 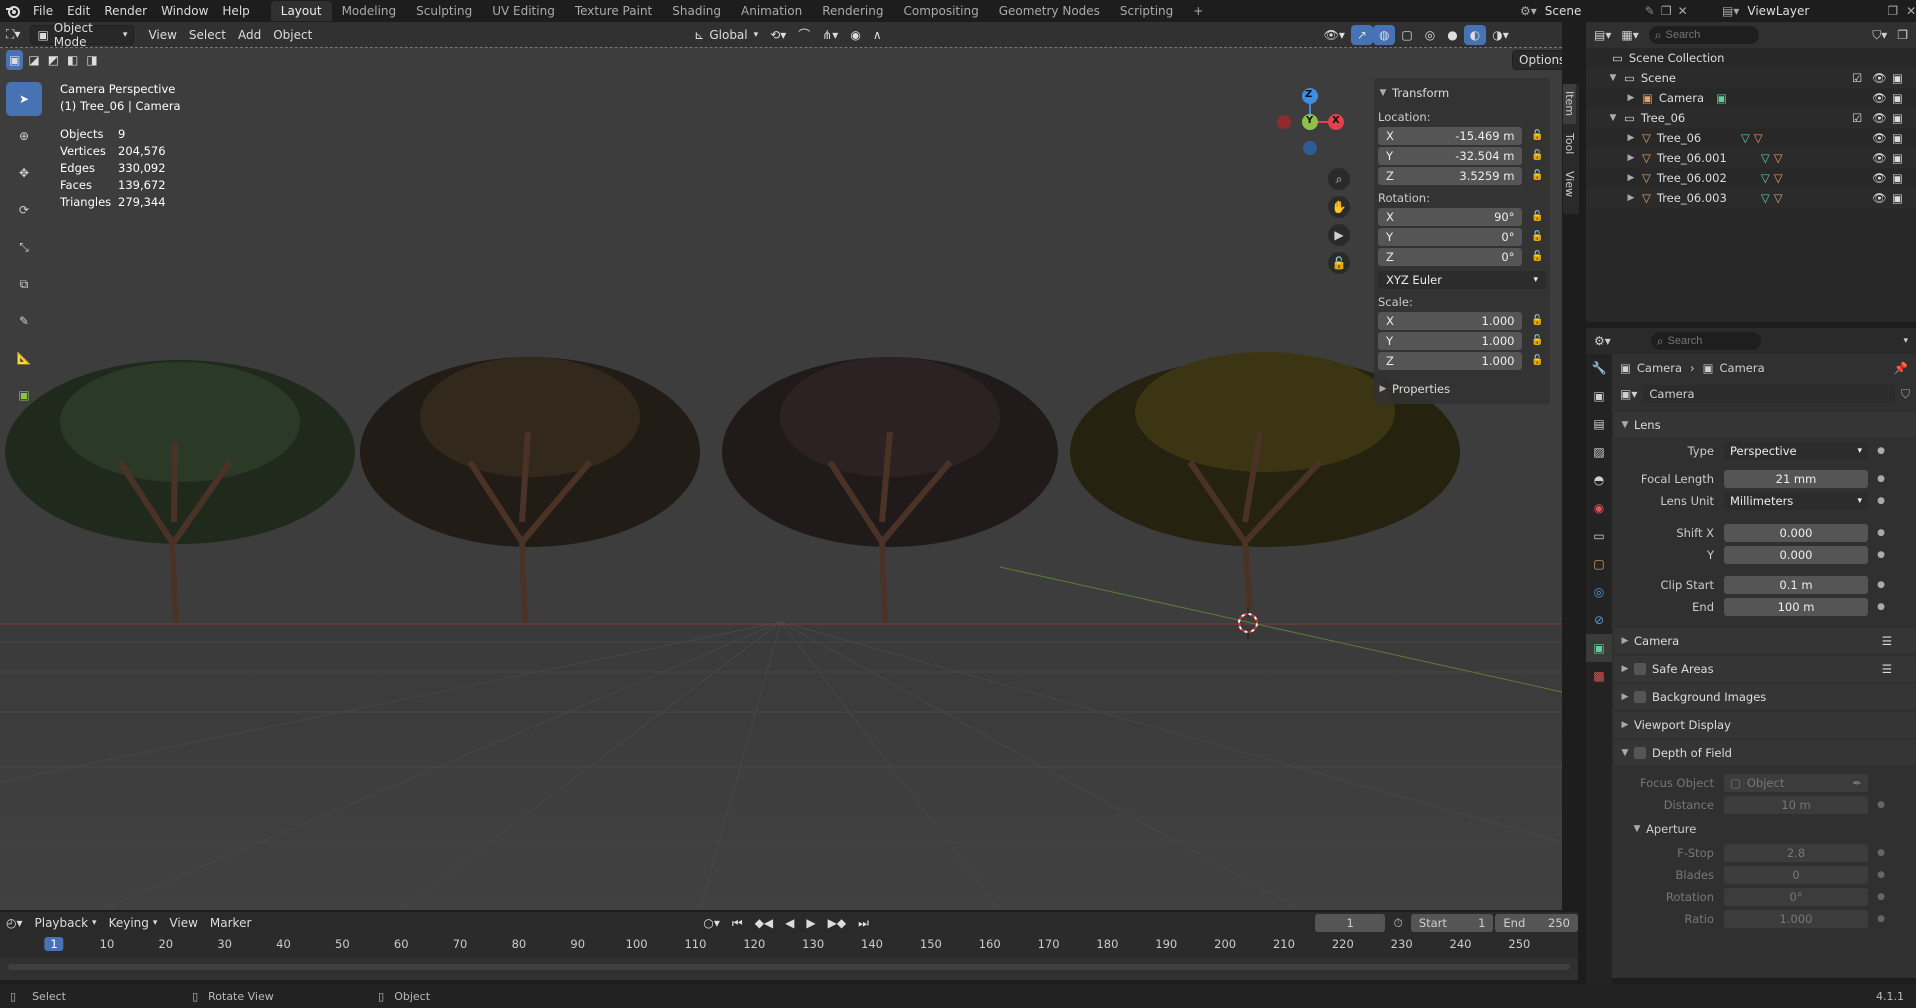 I want to click on cursor-tool: ⊕, so click(x=24, y=136).